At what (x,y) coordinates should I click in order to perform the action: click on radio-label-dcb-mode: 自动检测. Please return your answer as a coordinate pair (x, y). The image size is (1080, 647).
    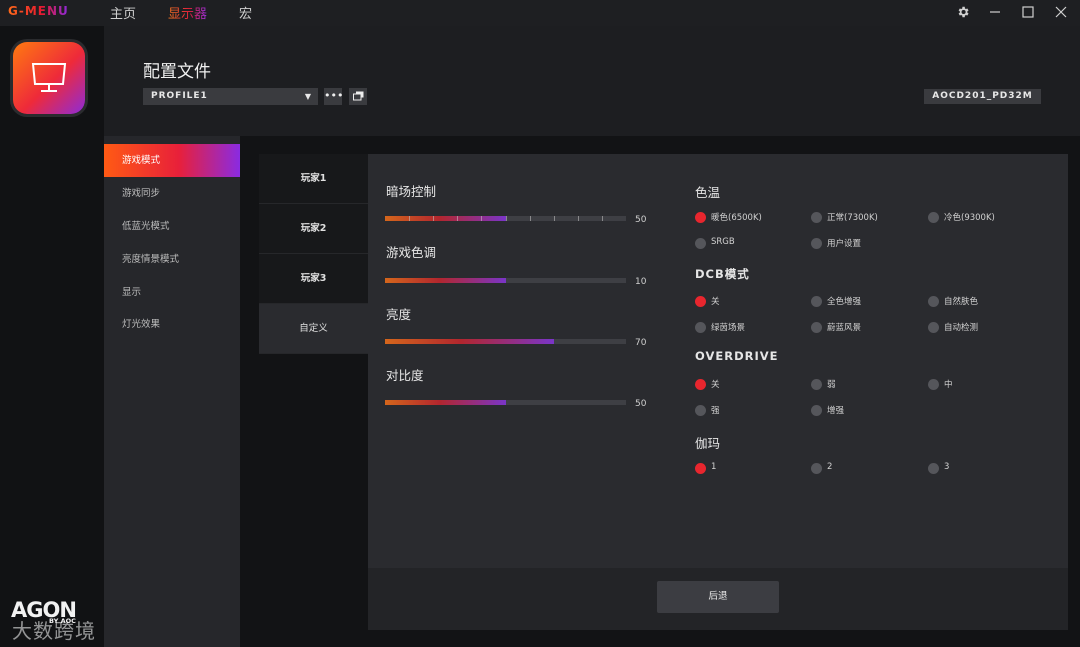
    Looking at the image, I should click on (961, 328).